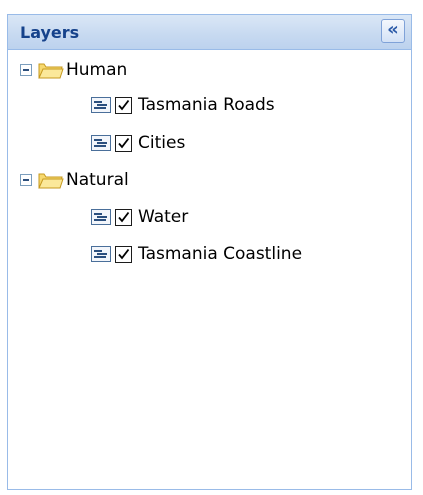 The width and height of the screenshot is (423, 495). What do you see at coordinates (163, 217) in the screenshot?
I see `layer-label: Water` at bounding box center [163, 217].